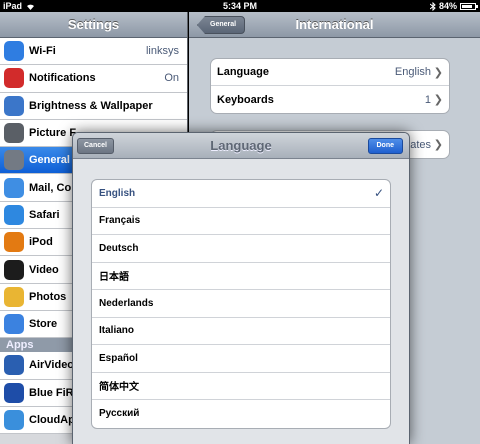 The image size is (480, 444). Describe the element at coordinates (52, 365) in the screenshot. I see `sidebar-app-label: AirVideo` at that location.